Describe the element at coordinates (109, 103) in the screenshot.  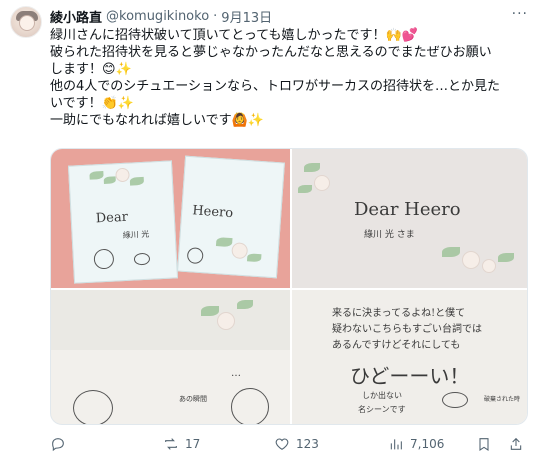
I see `clap-emoji: 👏` at that location.